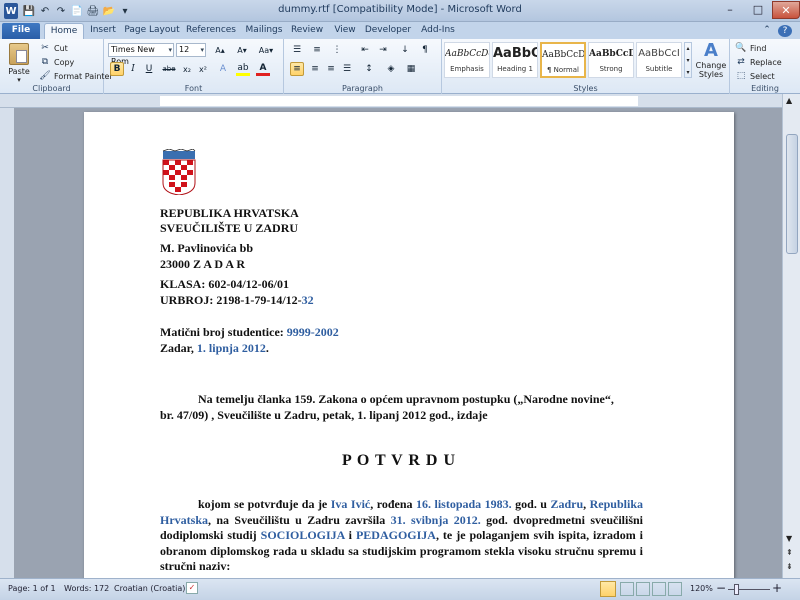 Image resolution: width=800 pixels, height=600 pixels. I want to click on align-right-button: ≡, so click(331, 69).